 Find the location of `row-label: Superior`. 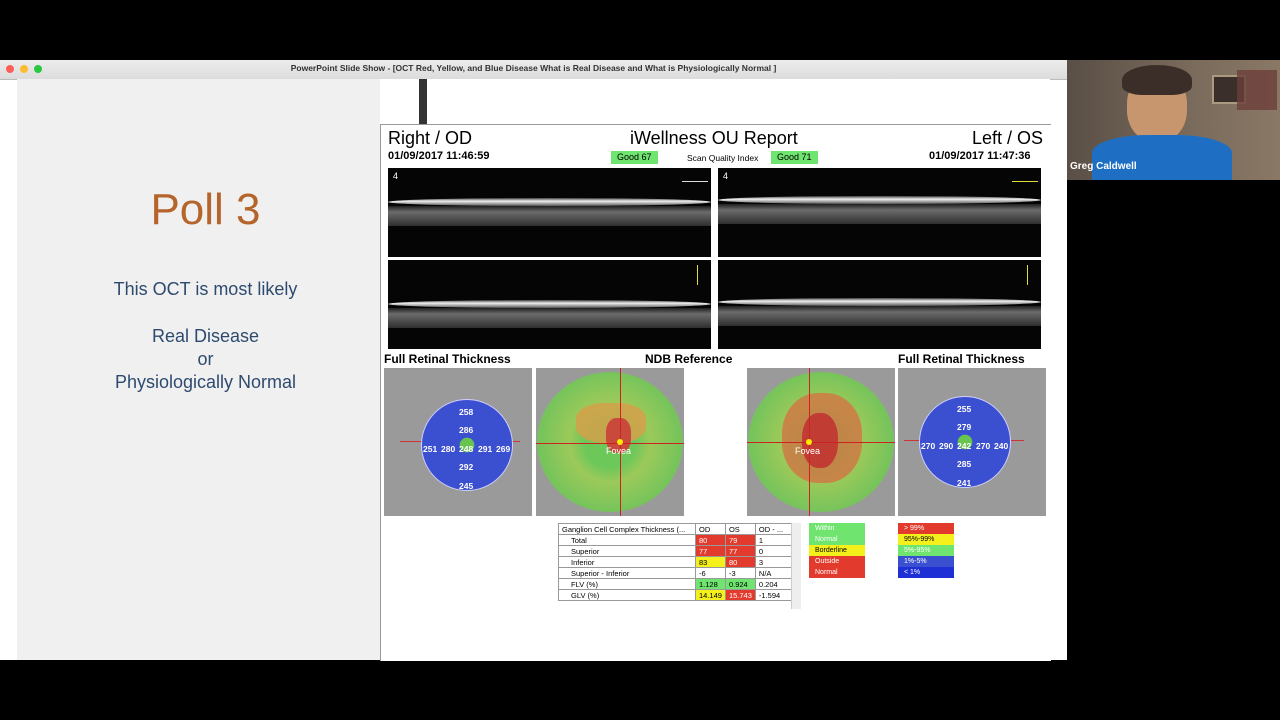

row-label: Superior is located at coordinates (627, 551).